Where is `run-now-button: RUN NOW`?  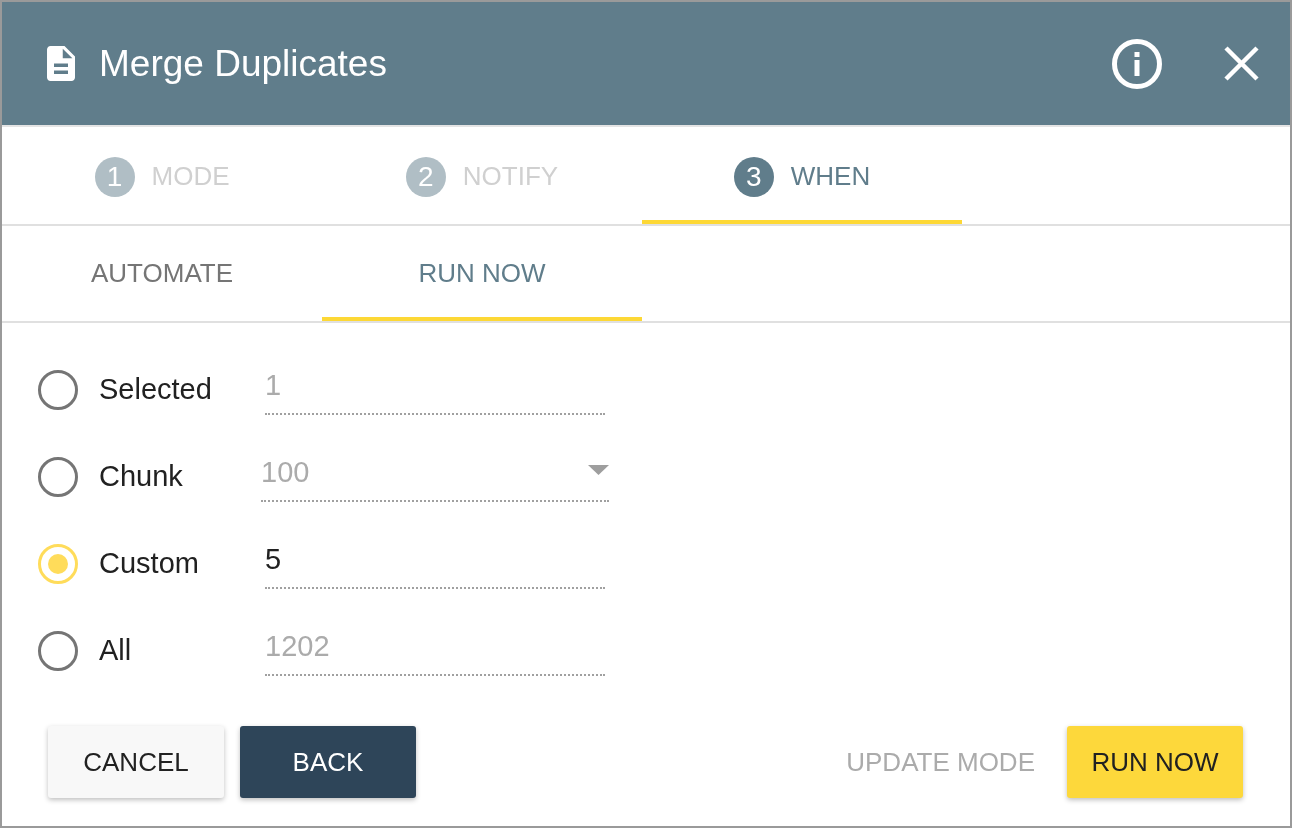
run-now-button: RUN NOW is located at coordinates (1155, 762).